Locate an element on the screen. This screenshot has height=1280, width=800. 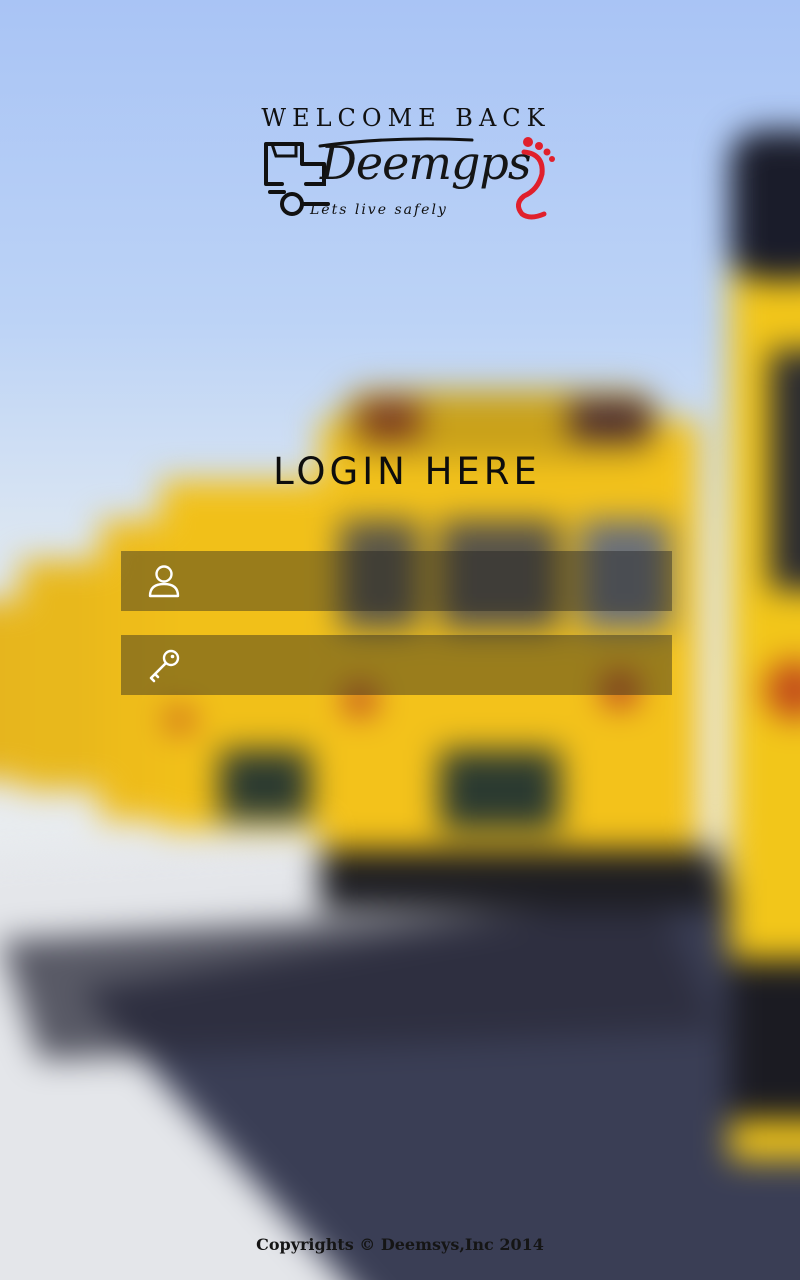
username-input is located at coordinates (431, 581).